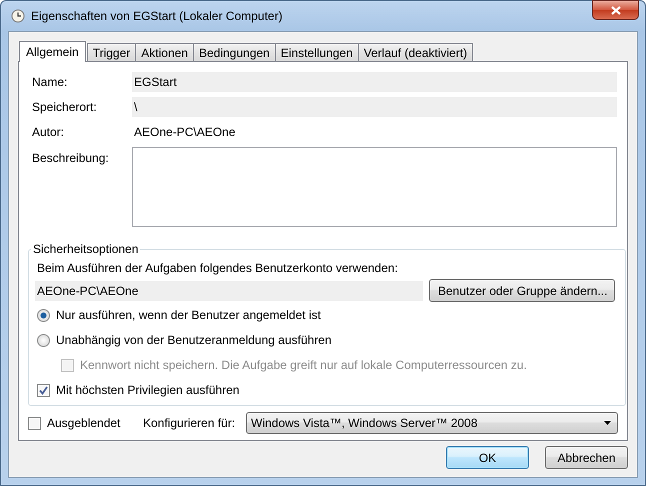 The image size is (646, 486). I want to click on tab: Bedingungen, so click(234, 52).